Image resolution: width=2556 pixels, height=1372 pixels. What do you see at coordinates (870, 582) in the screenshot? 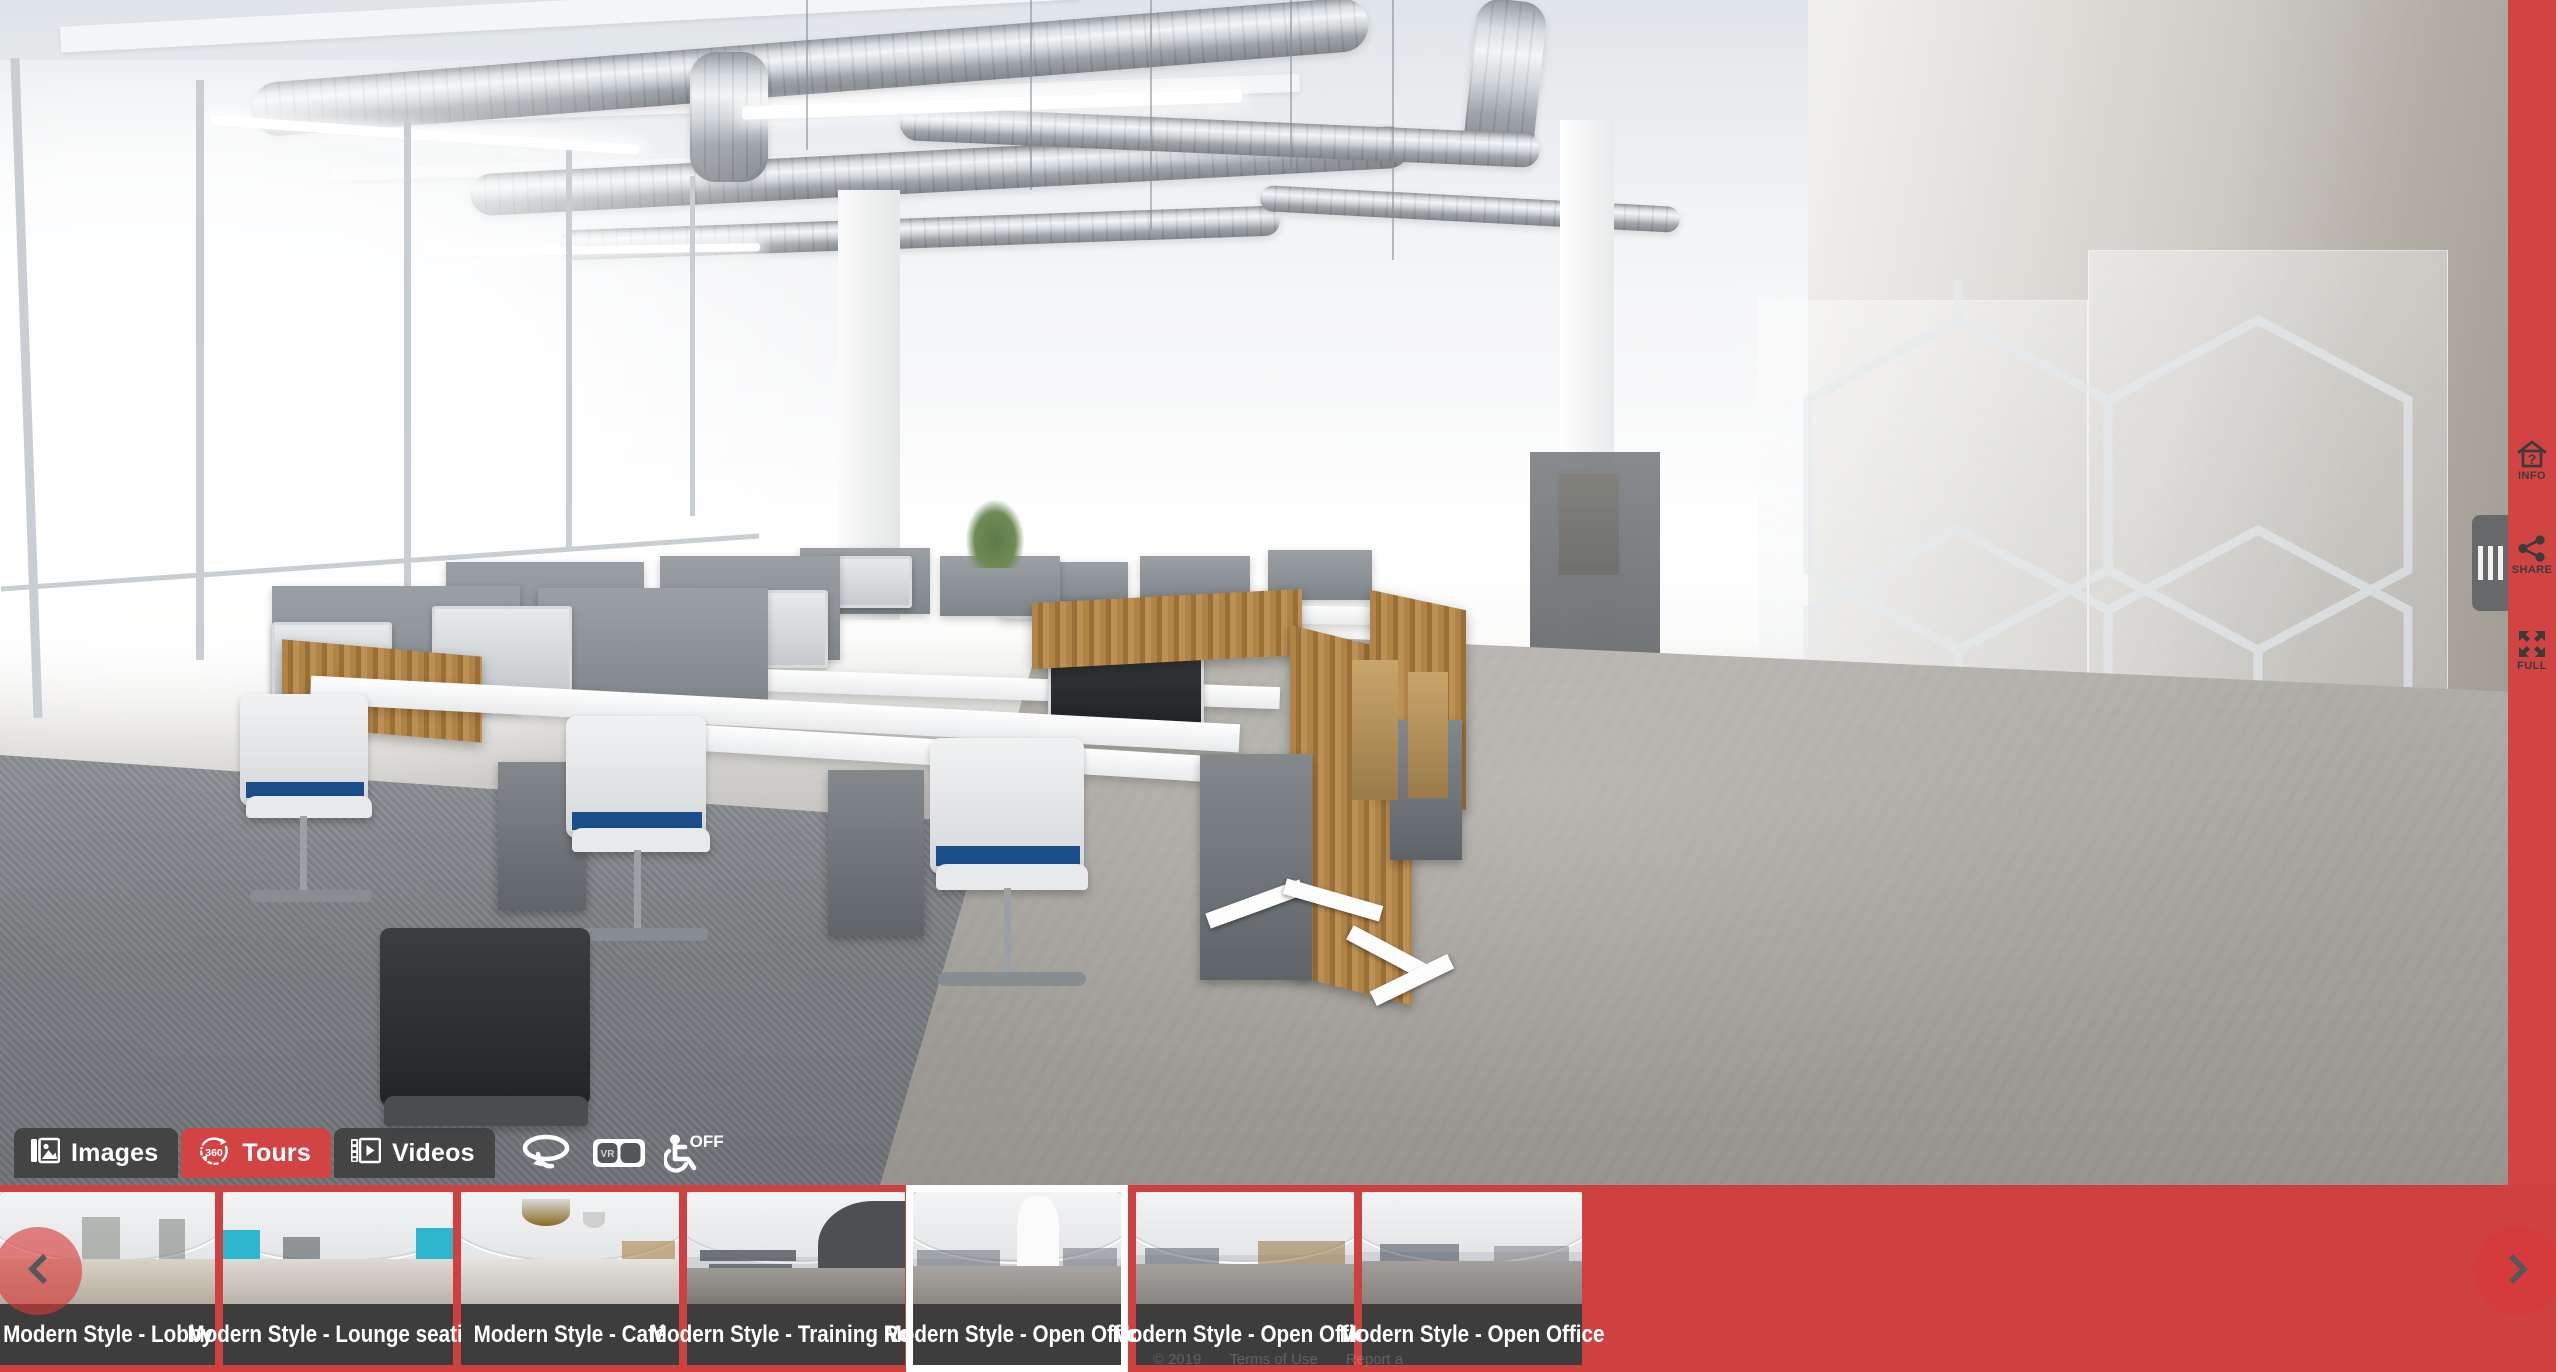
I see `monitor` at bounding box center [870, 582].